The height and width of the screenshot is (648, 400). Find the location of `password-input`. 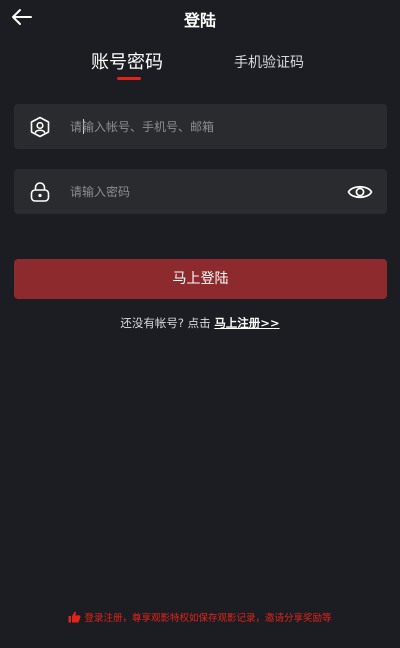

password-input is located at coordinates (210, 191).